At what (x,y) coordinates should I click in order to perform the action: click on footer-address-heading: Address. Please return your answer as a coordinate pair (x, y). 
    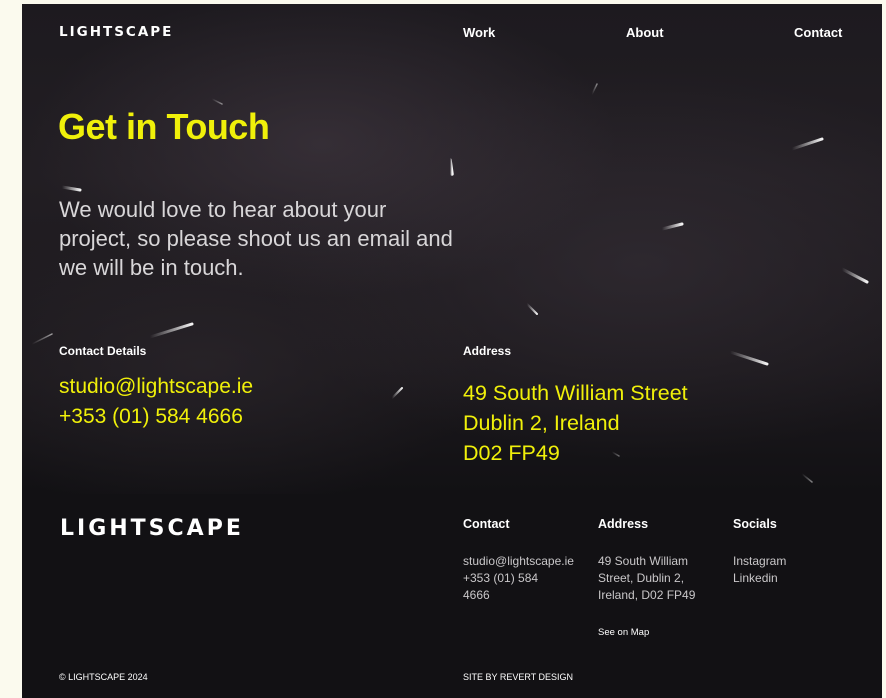
    Looking at the image, I should click on (623, 524).